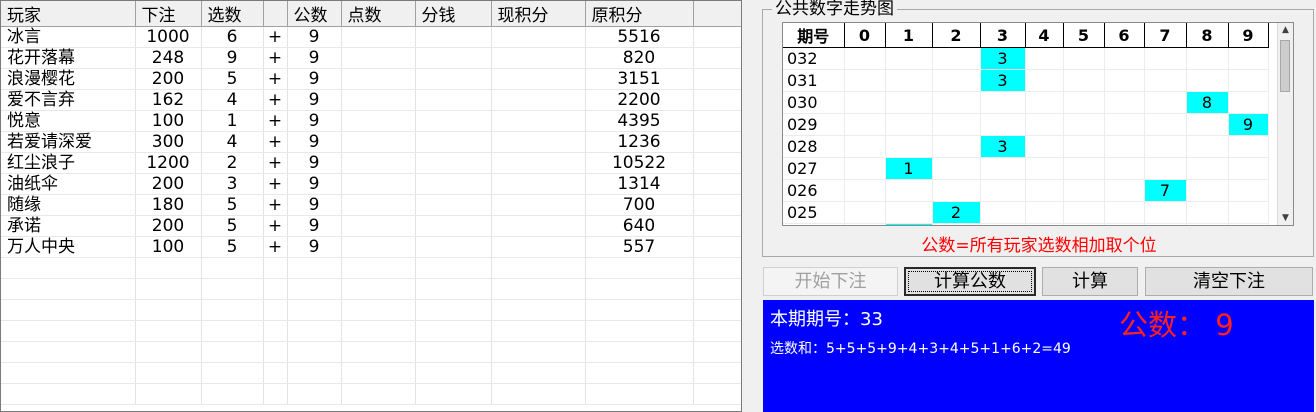  I want to click on player-row: 爱不言弃 162 4 +9 2200, so click(371, 100).